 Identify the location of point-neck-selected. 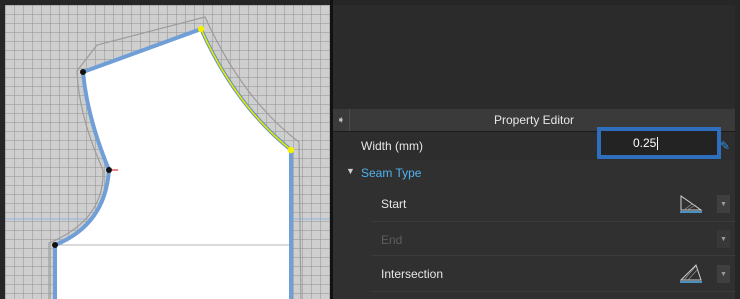
(201, 29).